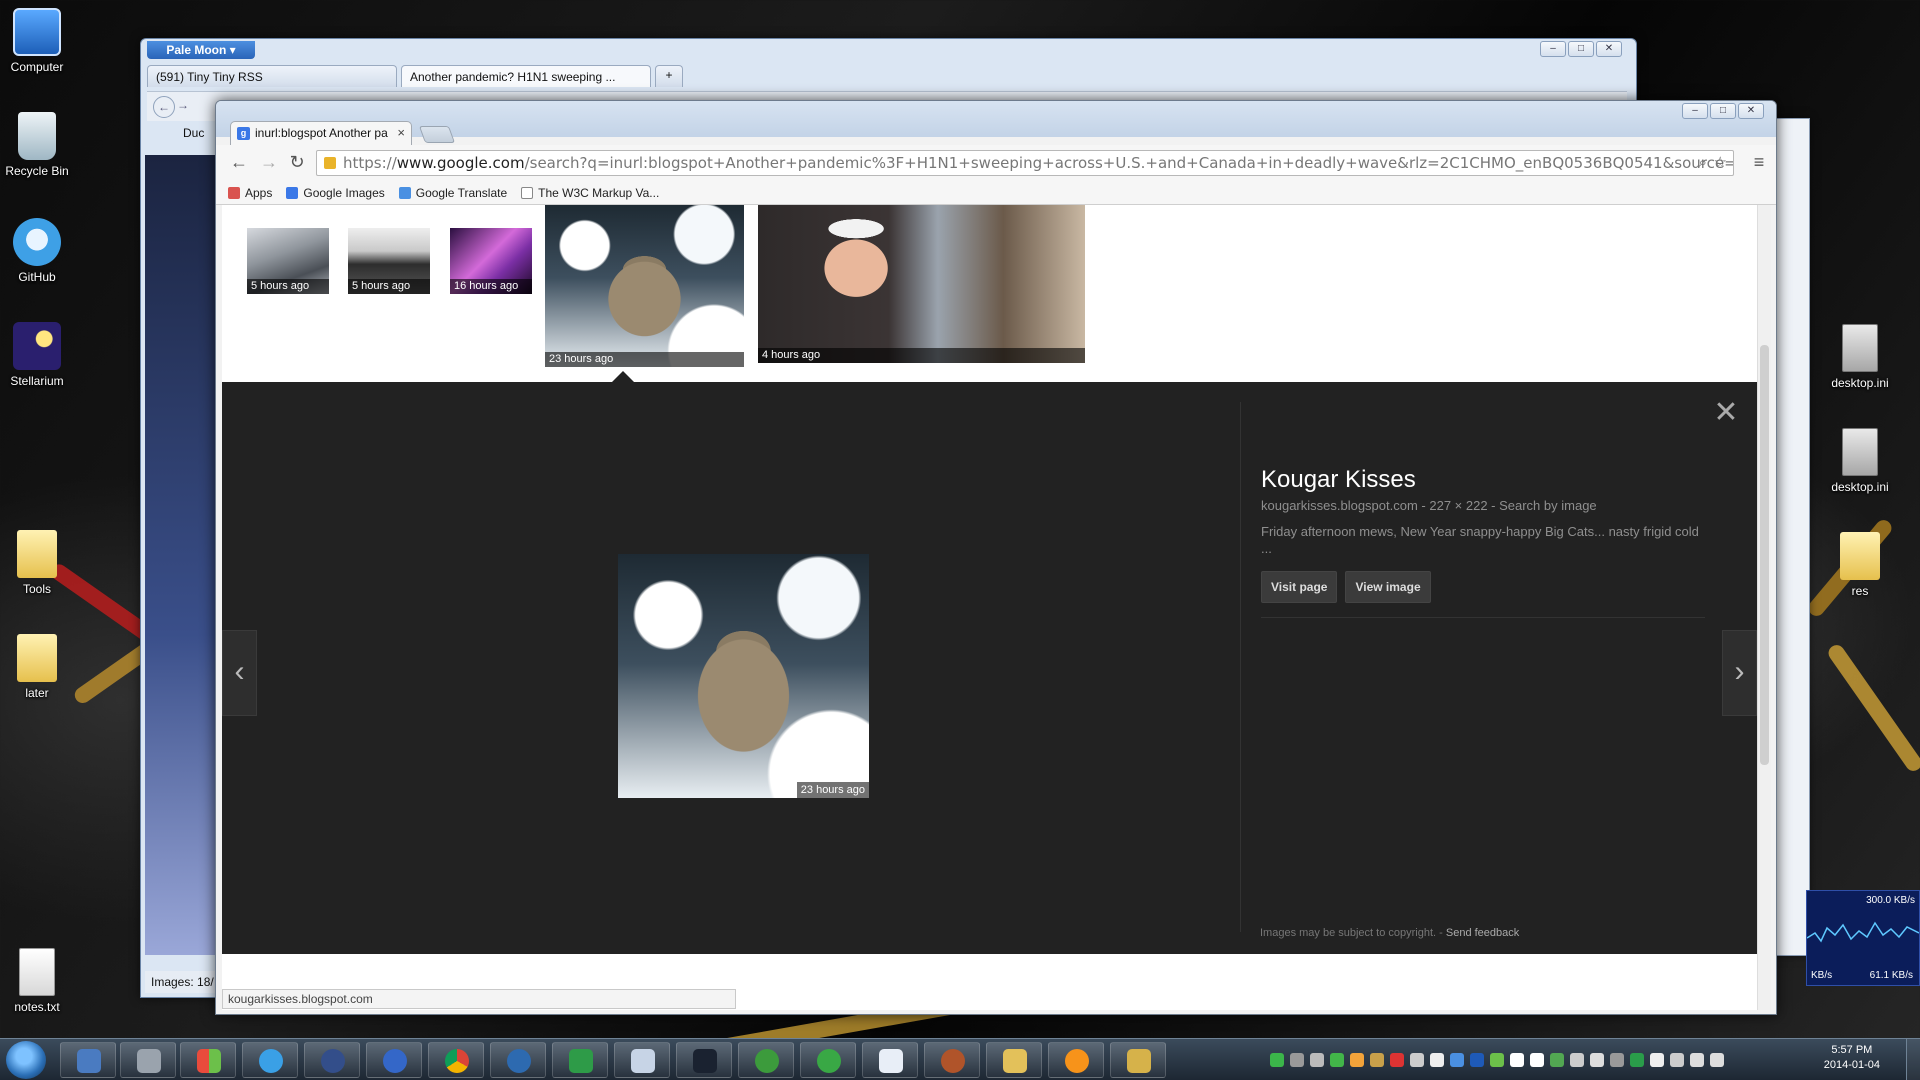  What do you see at coordinates (401, 132) in the screenshot?
I see `close-tab-icon: ×` at bounding box center [401, 132].